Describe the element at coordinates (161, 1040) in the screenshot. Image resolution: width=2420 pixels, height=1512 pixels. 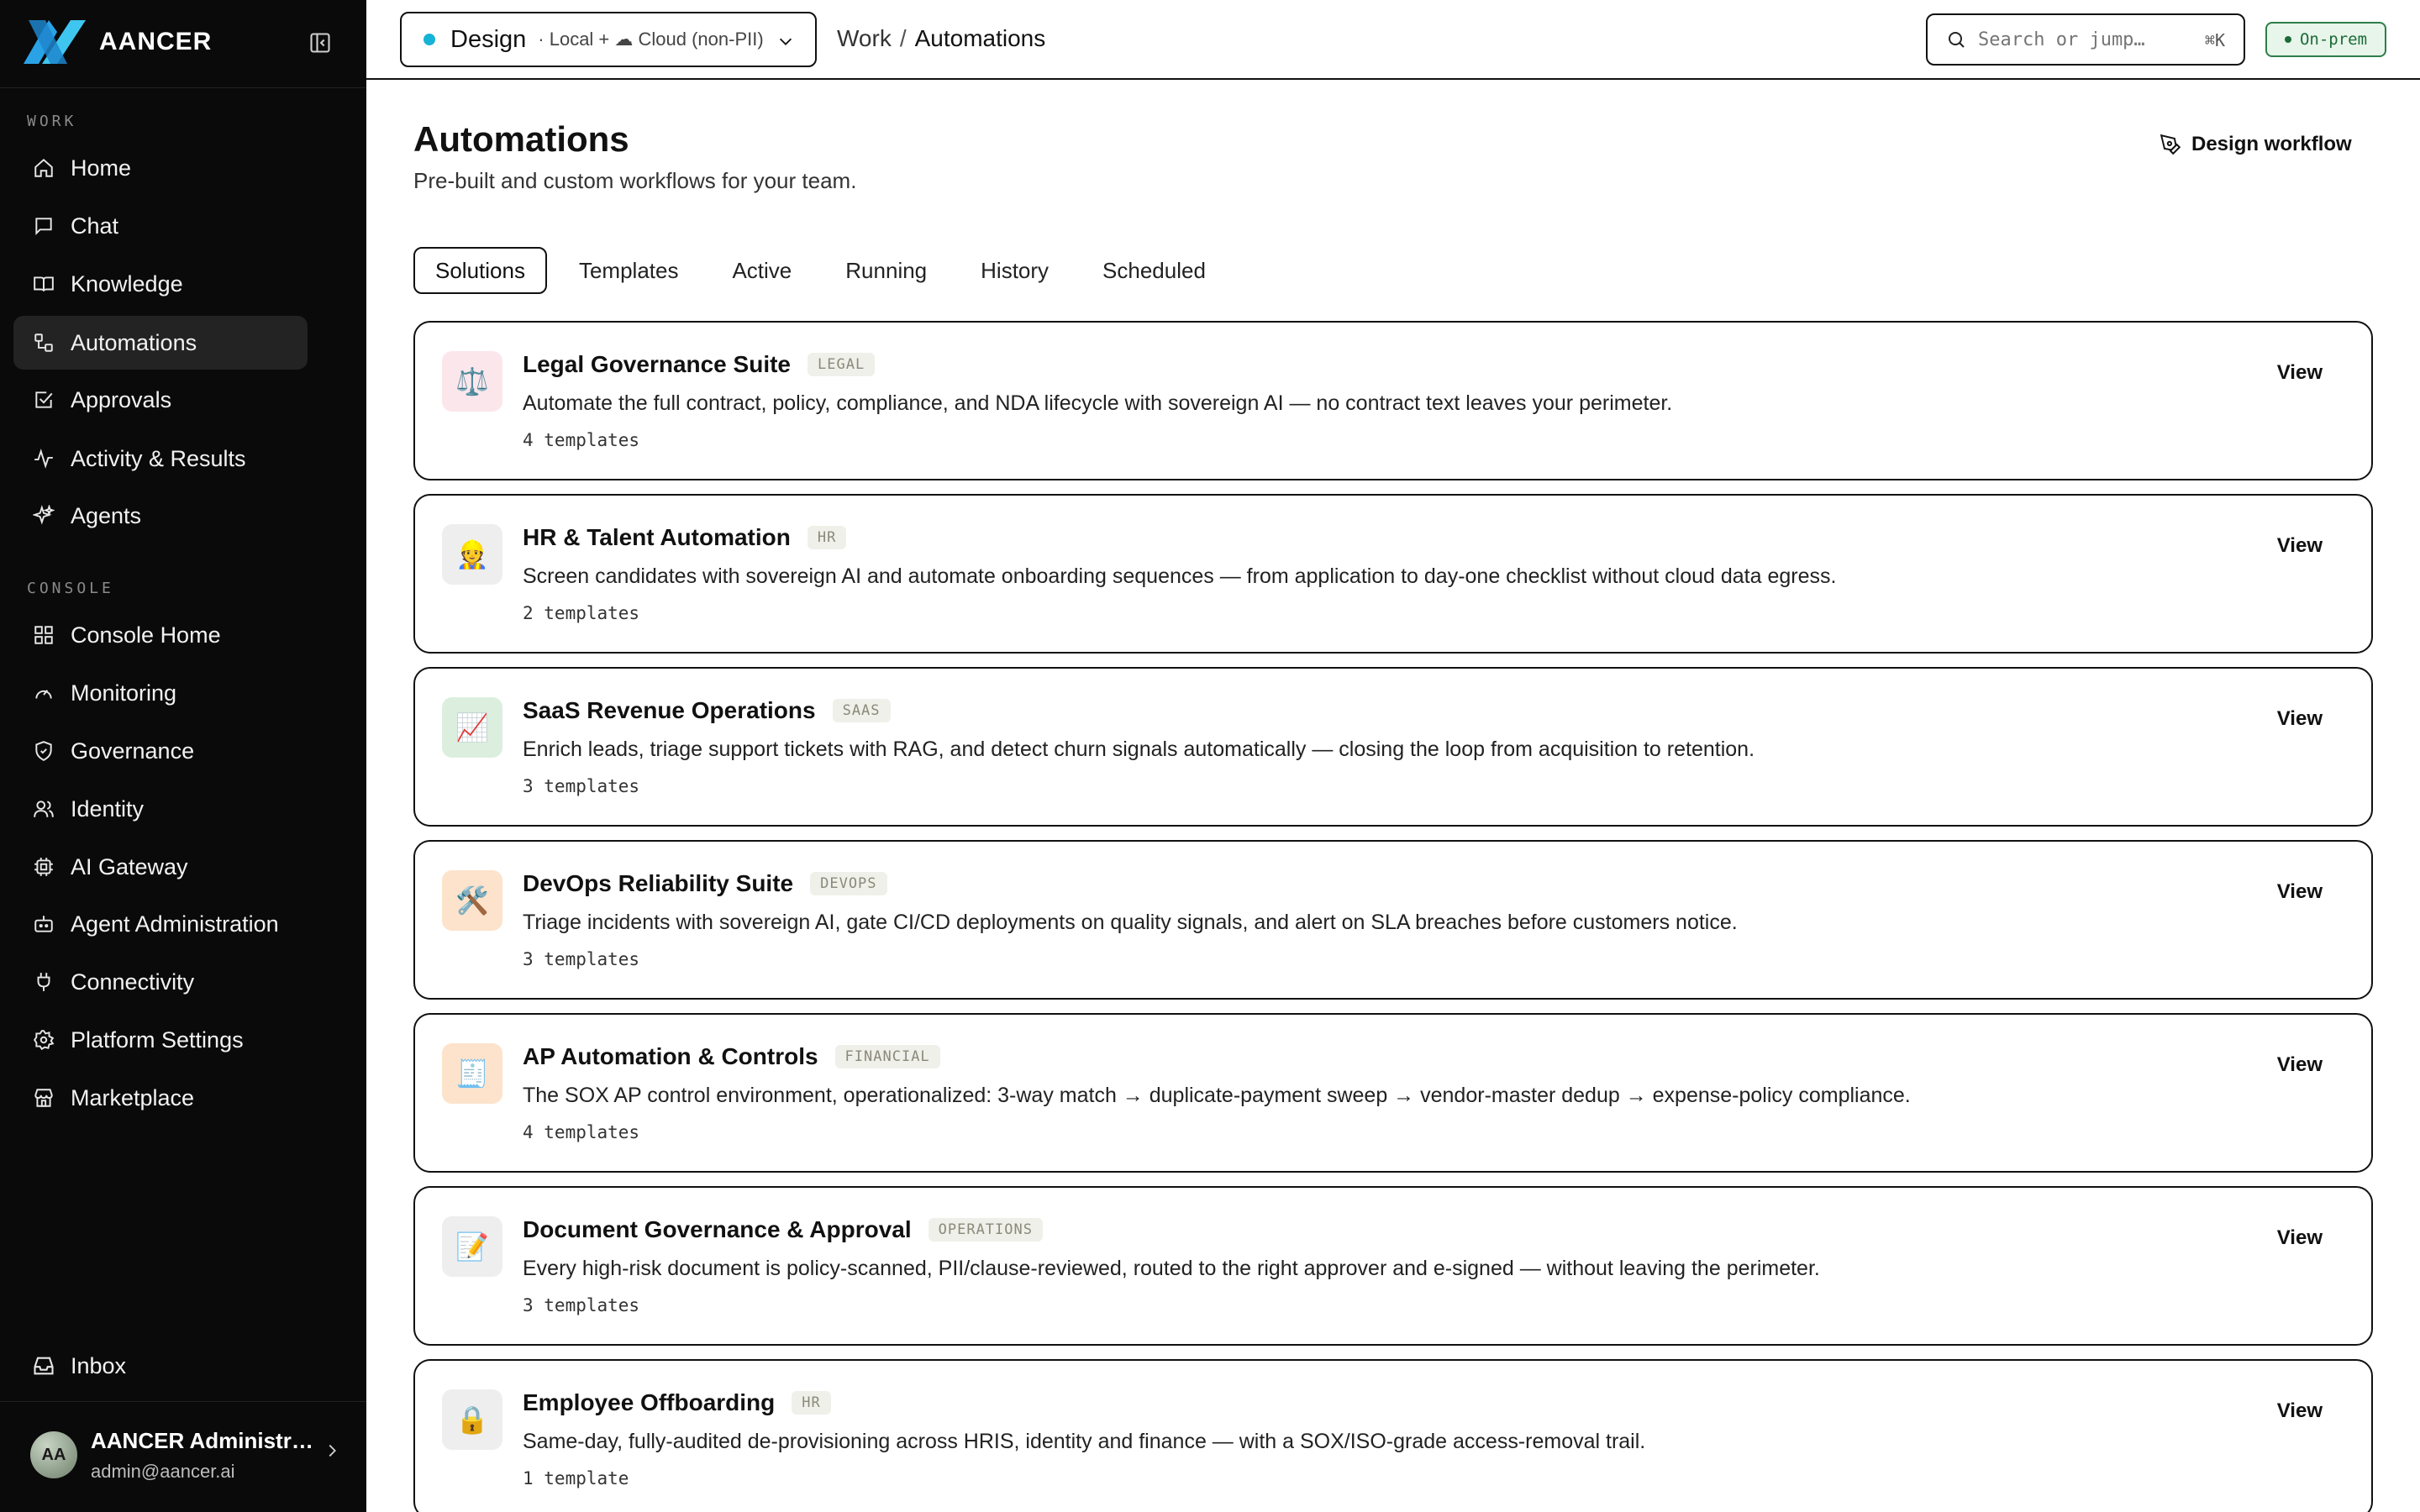
I see `sidebar-item-platform-settings: Platform Settings` at that location.